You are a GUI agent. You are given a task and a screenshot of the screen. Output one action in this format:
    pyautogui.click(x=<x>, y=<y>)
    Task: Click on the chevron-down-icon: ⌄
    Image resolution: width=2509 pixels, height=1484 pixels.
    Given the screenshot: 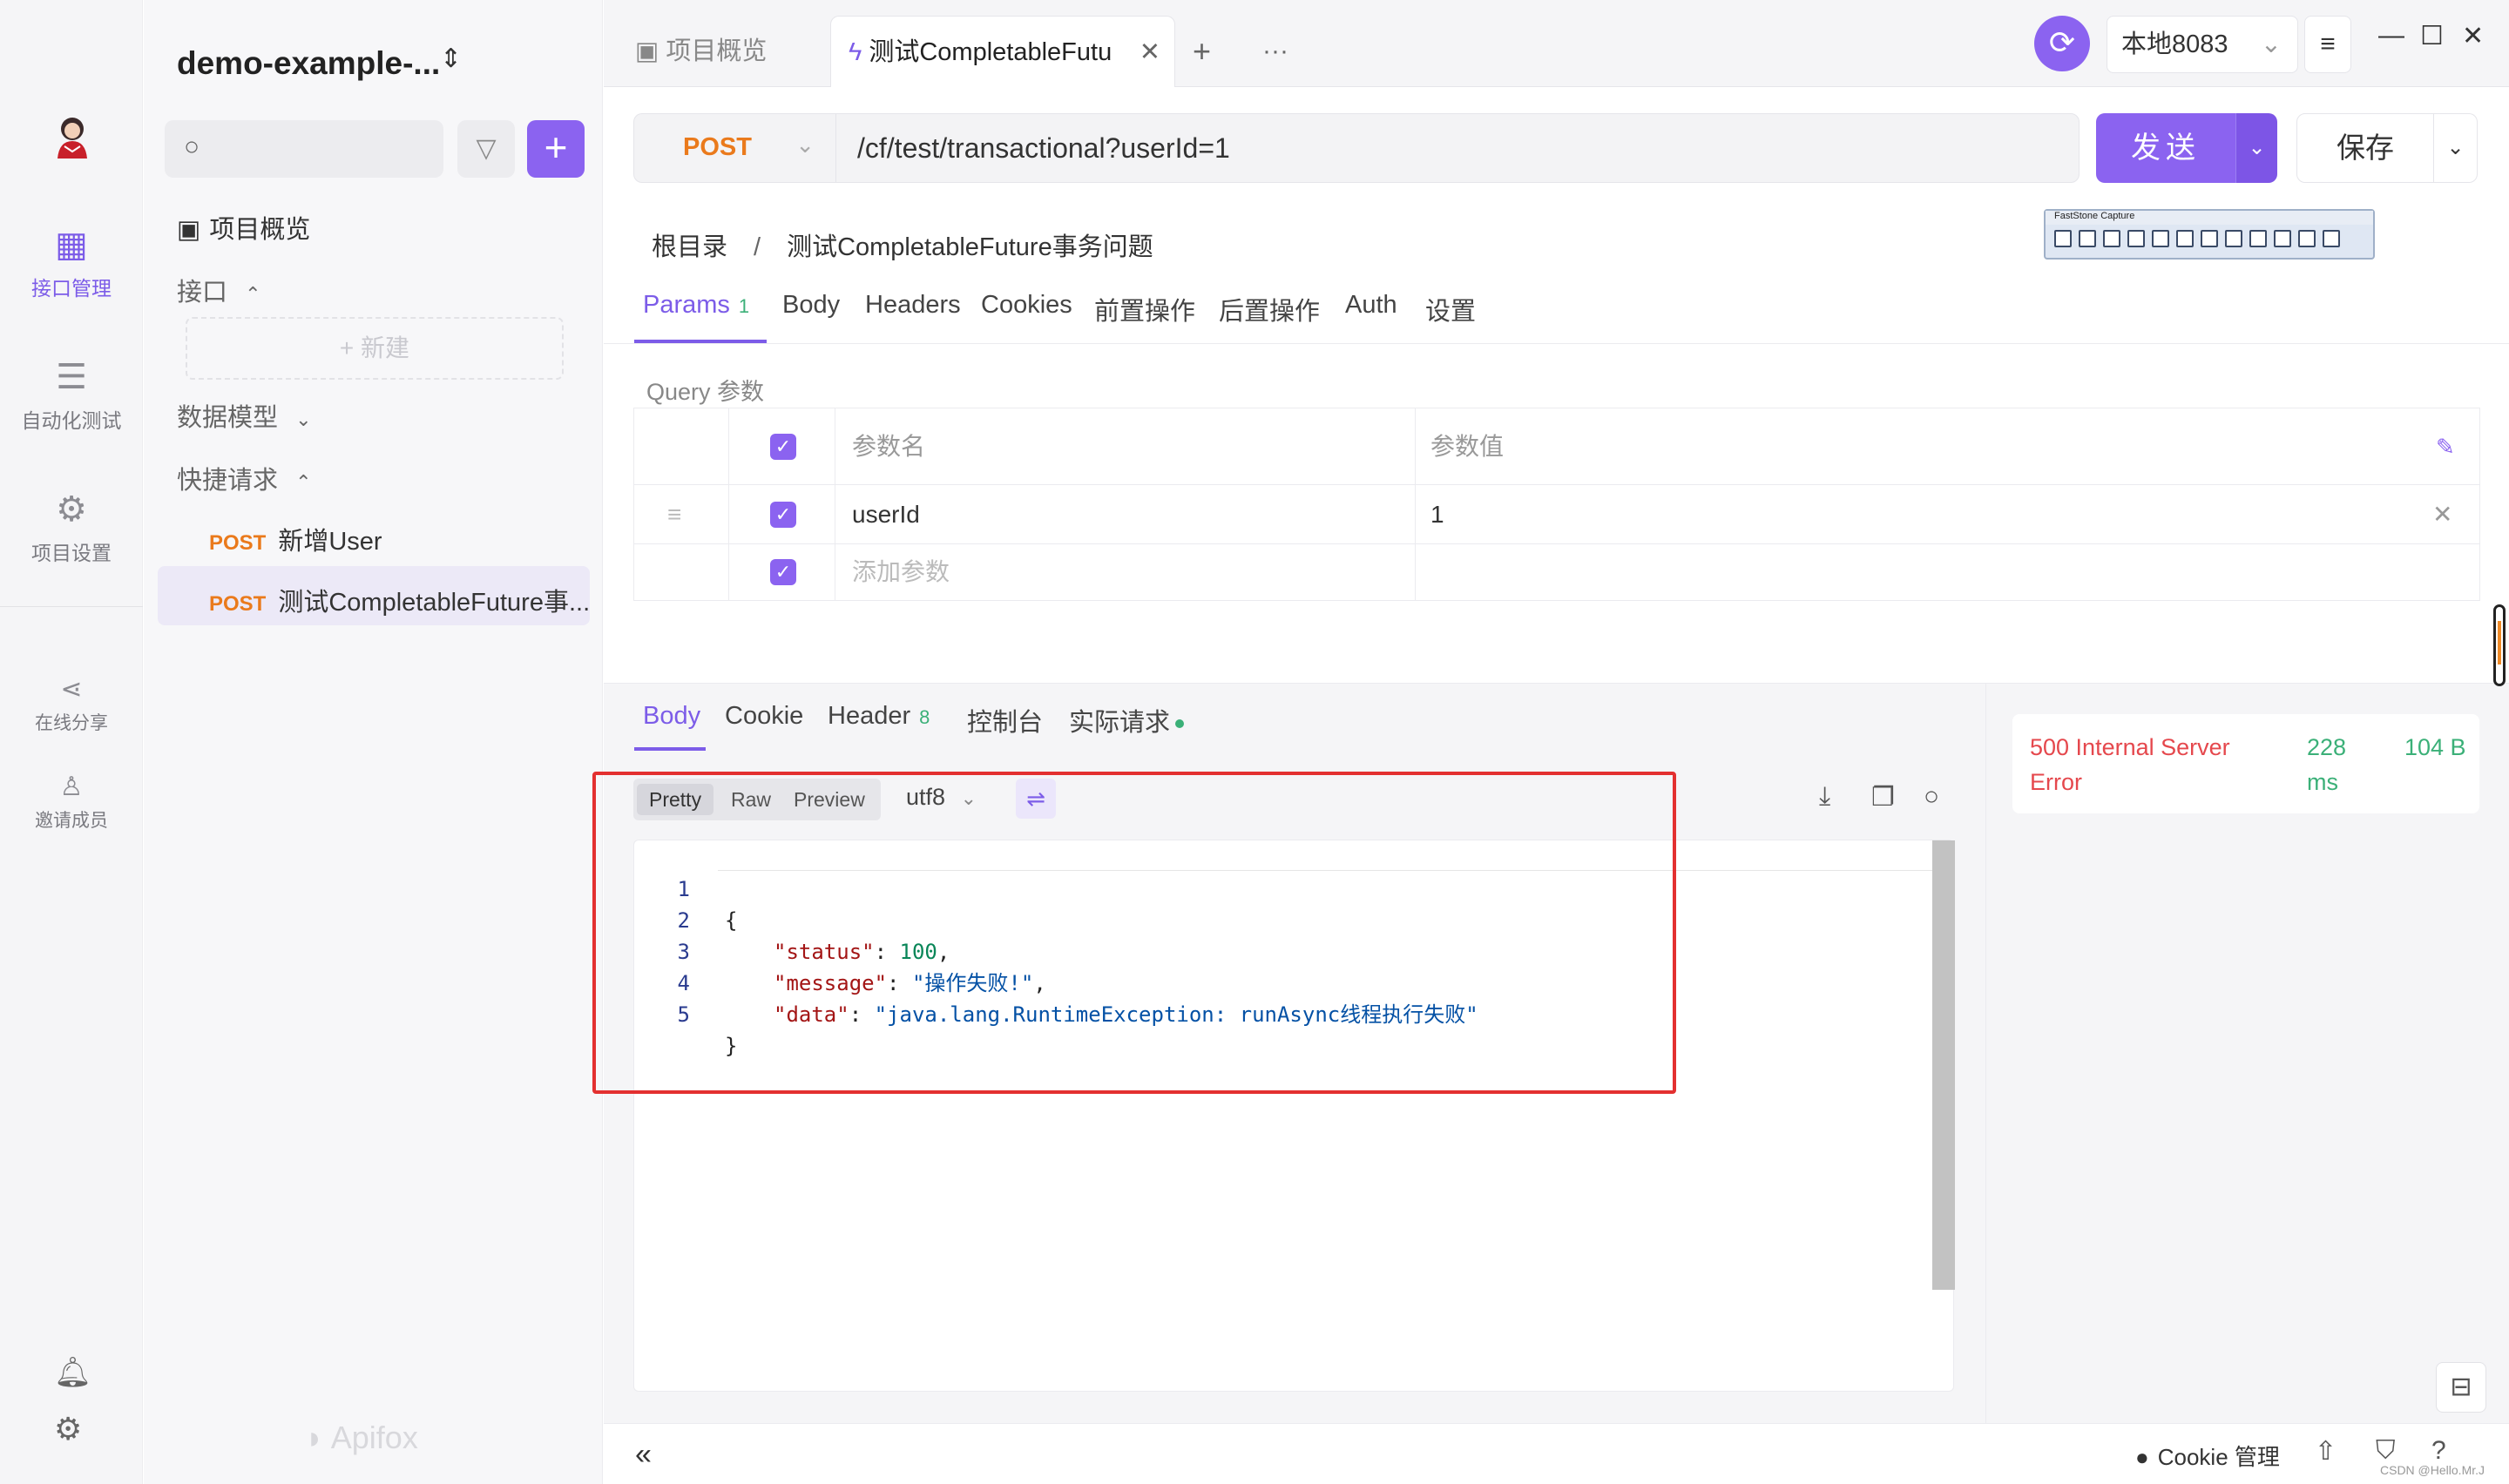 What is the action you would take?
    pyautogui.click(x=2257, y=147)
    